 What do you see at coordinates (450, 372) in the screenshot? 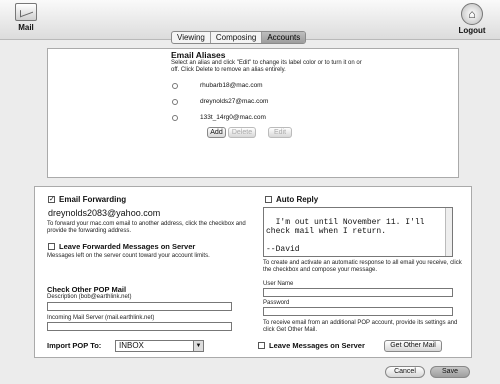
I see `save-button: Save` at bounding box center [450, 372].